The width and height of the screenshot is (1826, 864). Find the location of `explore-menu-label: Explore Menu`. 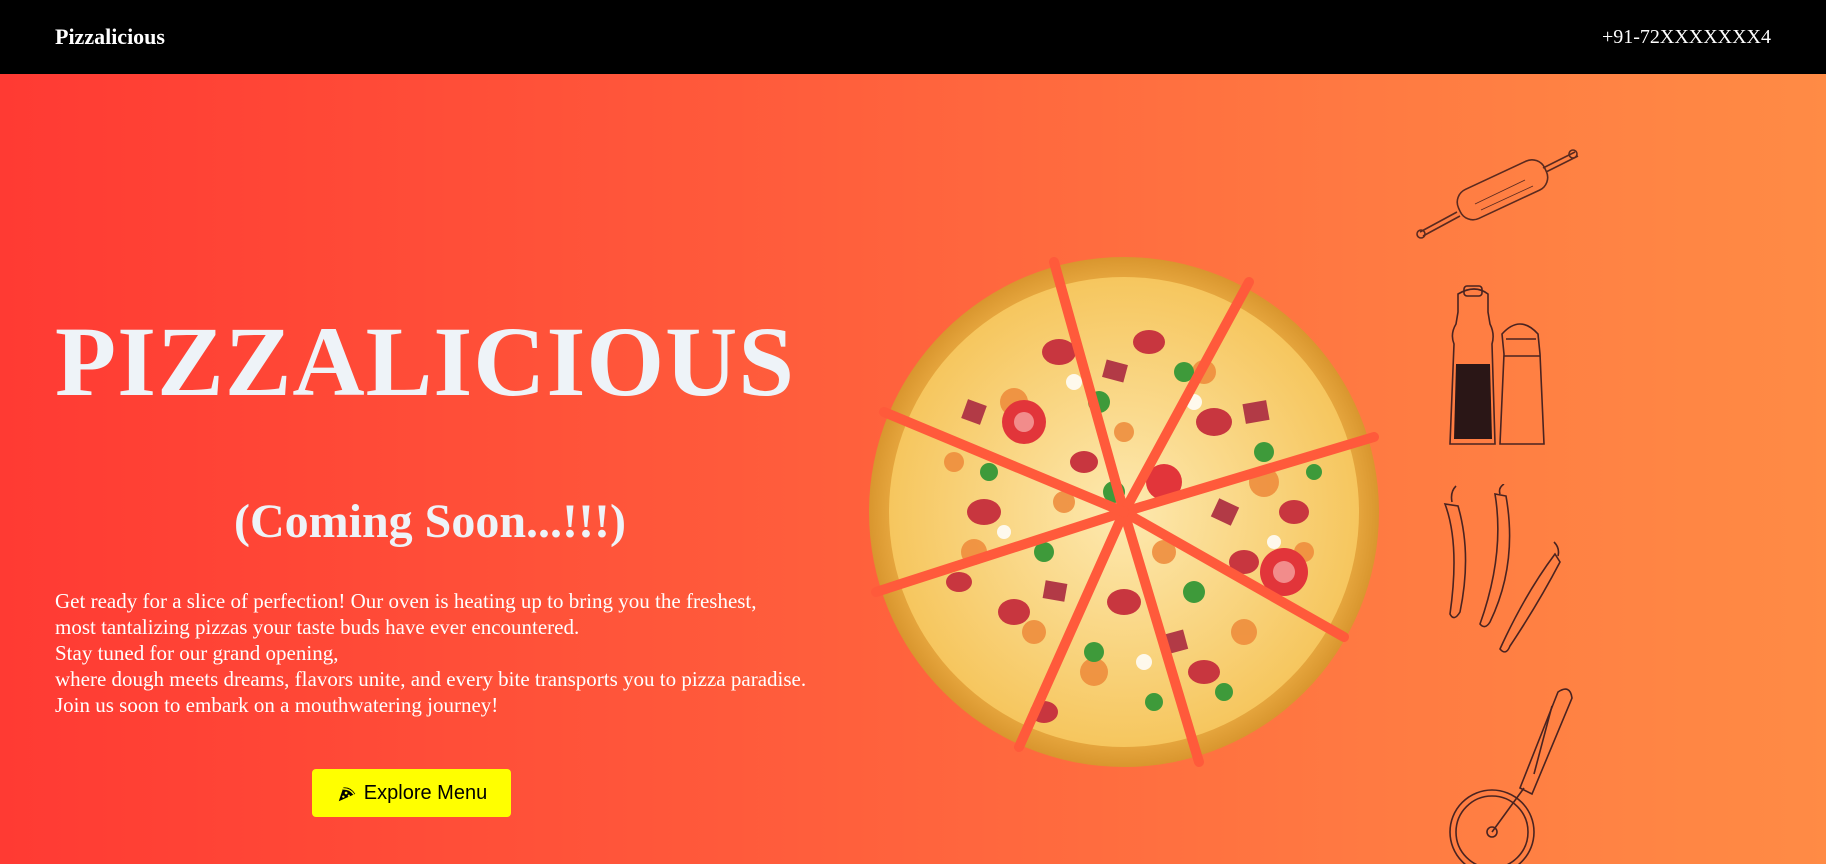

explore-menu-label: Explore Menu is located at coordinates (425, 792).